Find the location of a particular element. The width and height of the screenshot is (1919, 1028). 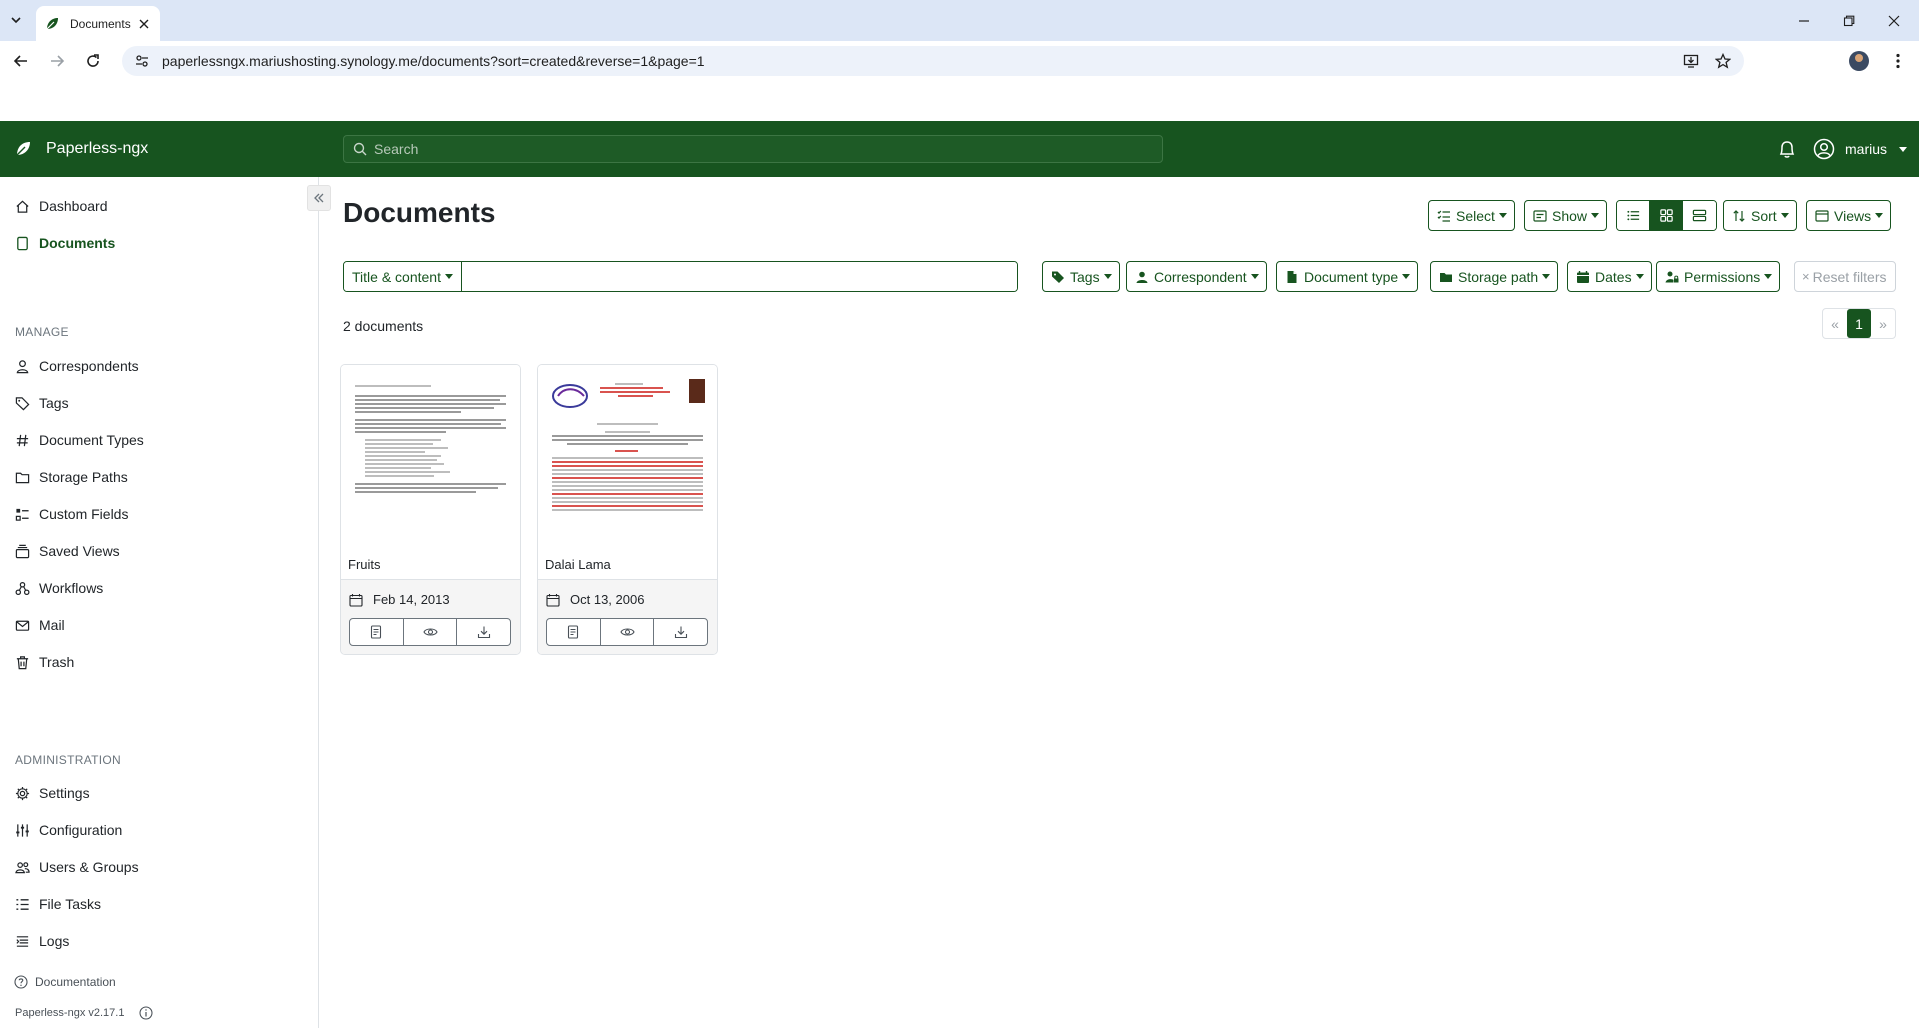

storage-path-filter-button: Storage path is located at coordinates (1494, 276).